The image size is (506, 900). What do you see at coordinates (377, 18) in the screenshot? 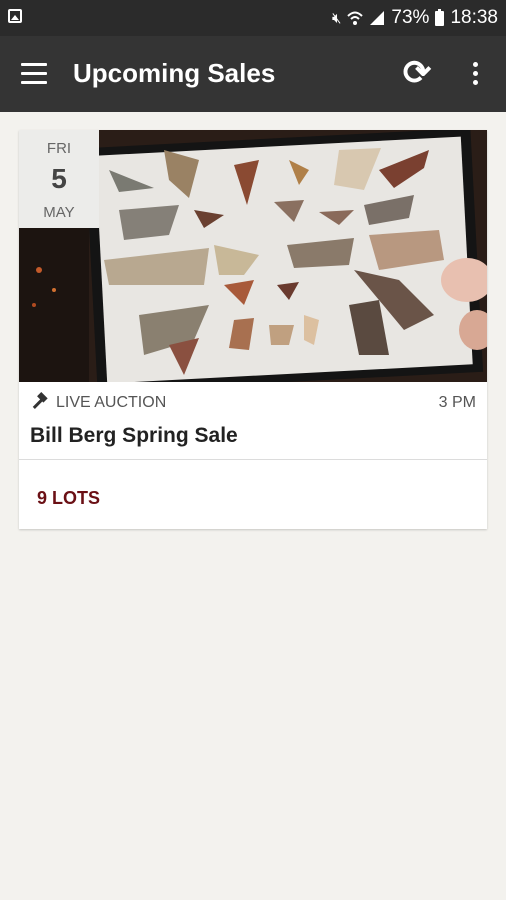
I see `signal-icon` at bounding box center [377, 18].